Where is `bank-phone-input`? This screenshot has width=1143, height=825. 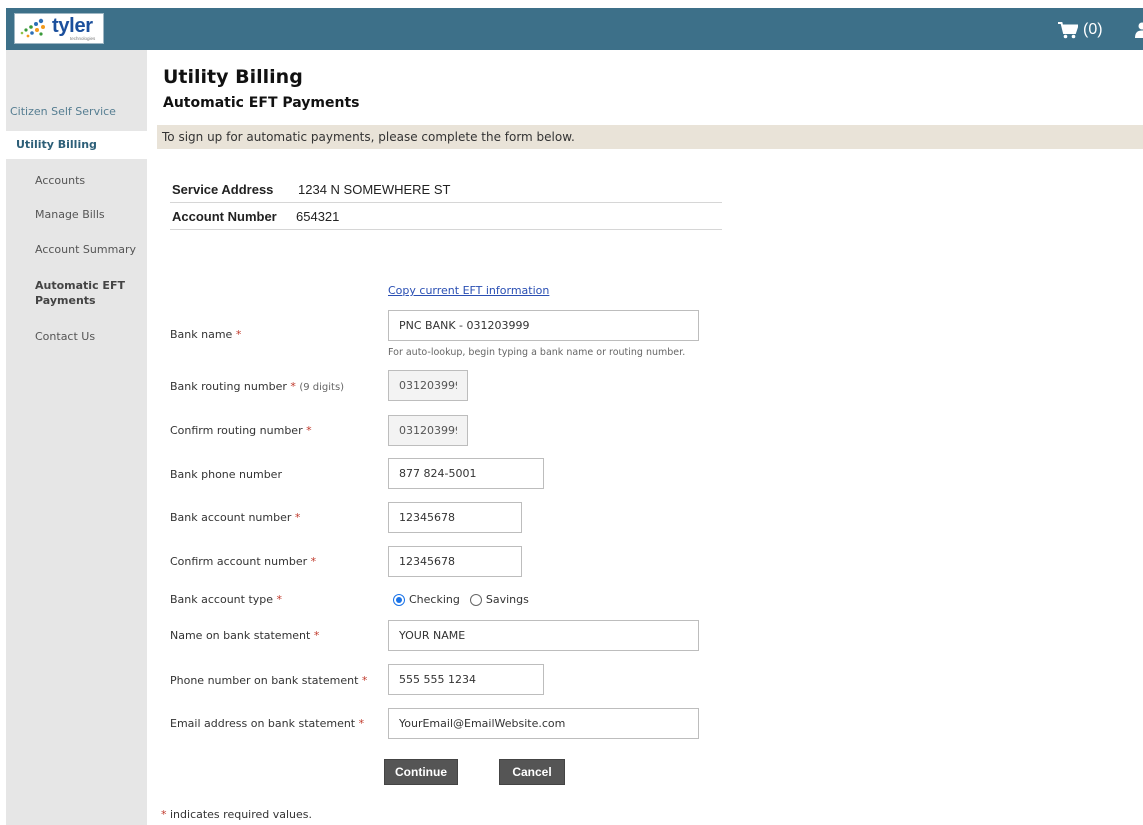 bank-phone-input is located at coordinates (466, 473).